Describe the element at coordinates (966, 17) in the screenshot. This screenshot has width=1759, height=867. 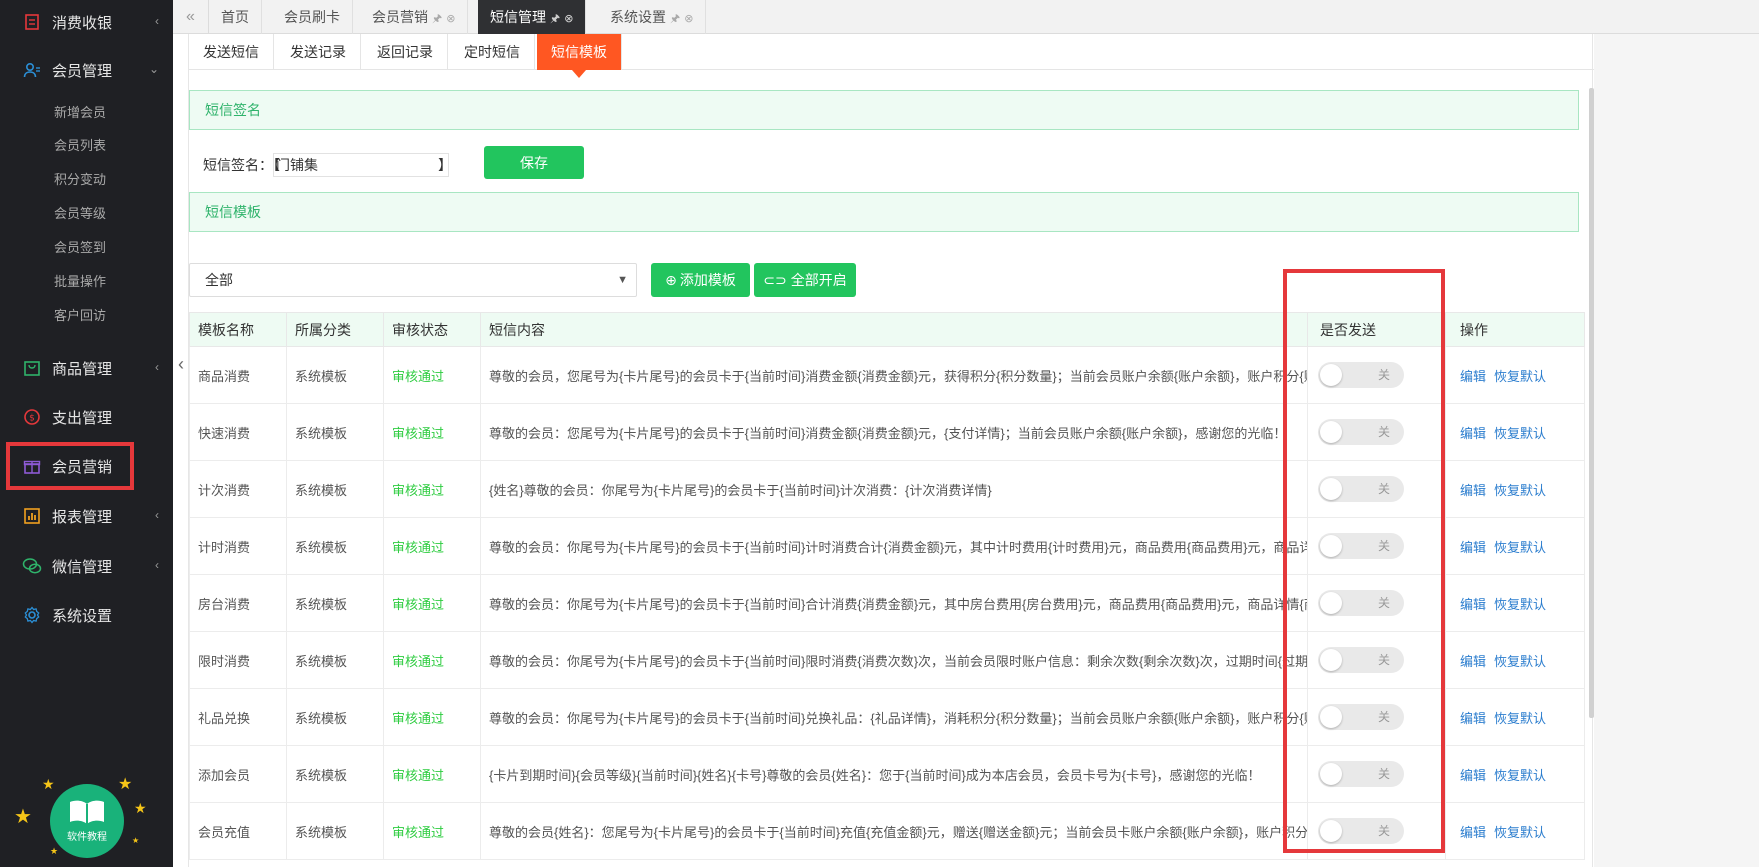
I see `tab-bar: « 首页 会员刷卡 会员营销 🖈 ⊗ 短信管理 🖈 ⊗ 系统设置 🖈 ⊗` at that location.